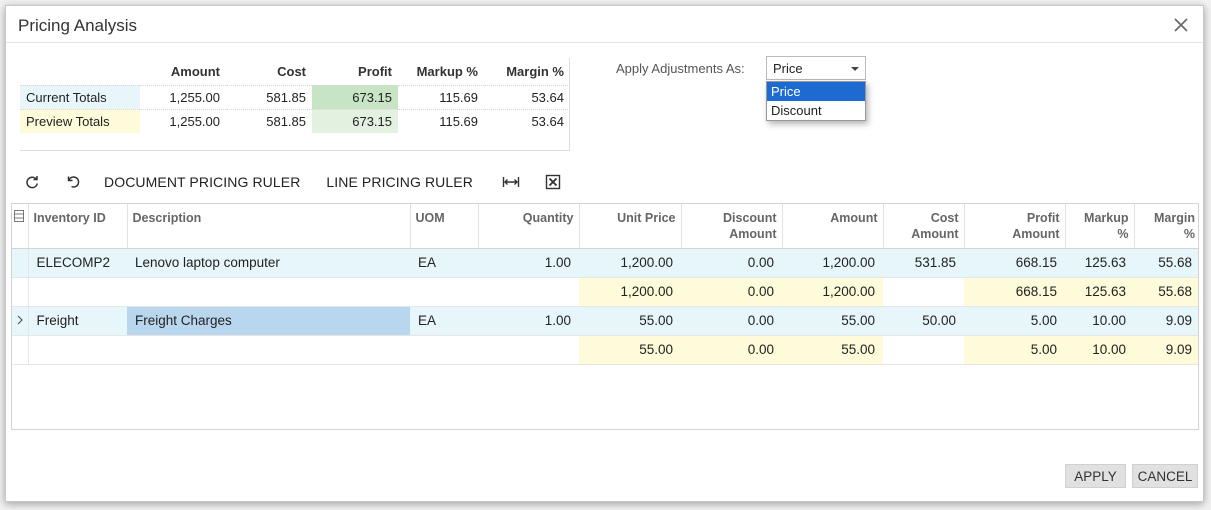 This screenshot has width=1211, height=510. What do you see at coordinates (1189, 234) in the screenshot?
I see `header-margin-line2: %` at bounding box center [1189, 234].